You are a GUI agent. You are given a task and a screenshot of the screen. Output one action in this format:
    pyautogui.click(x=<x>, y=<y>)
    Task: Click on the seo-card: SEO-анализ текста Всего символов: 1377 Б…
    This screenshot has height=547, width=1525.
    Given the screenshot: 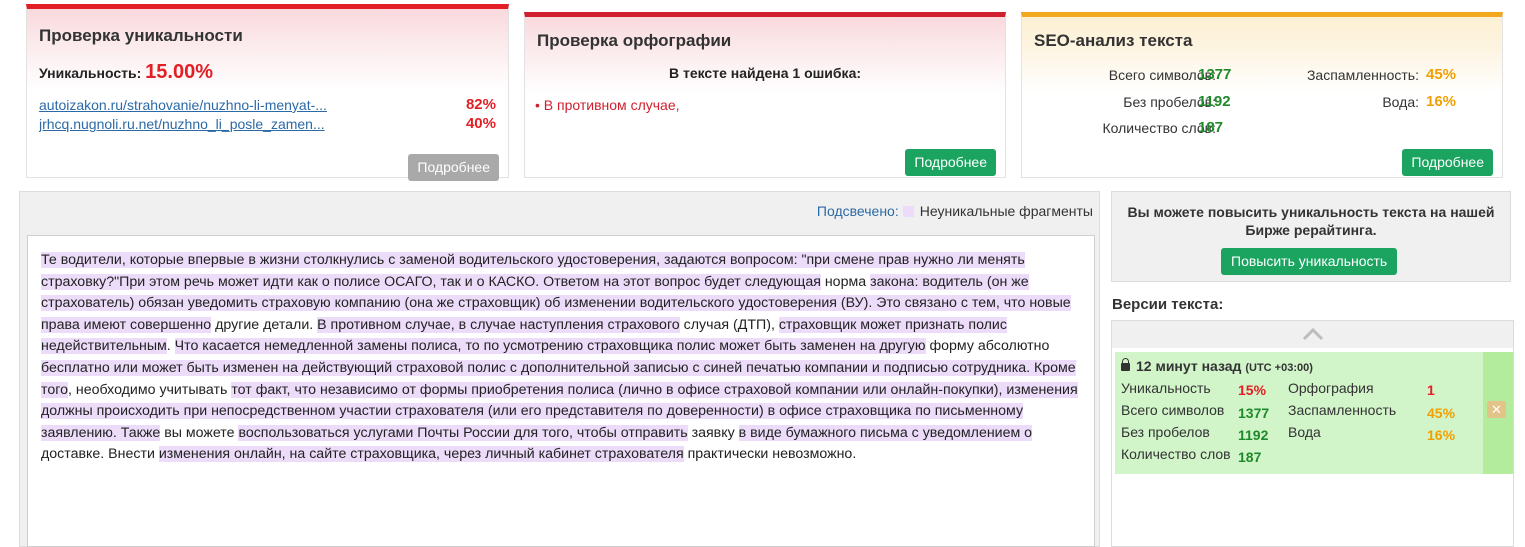 What is the action you would take?
    pyautogui.click(x=1262, y=95)
    